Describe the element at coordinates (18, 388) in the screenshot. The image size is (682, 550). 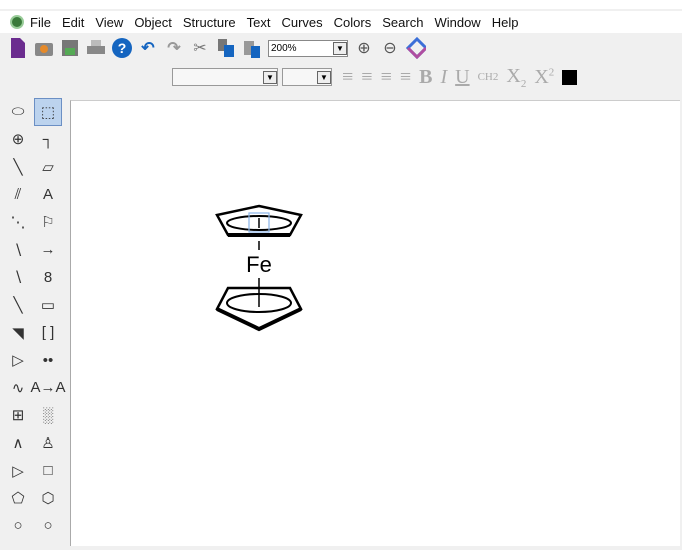
I see `wavy-bond-tool-icon: ∿` at that location.